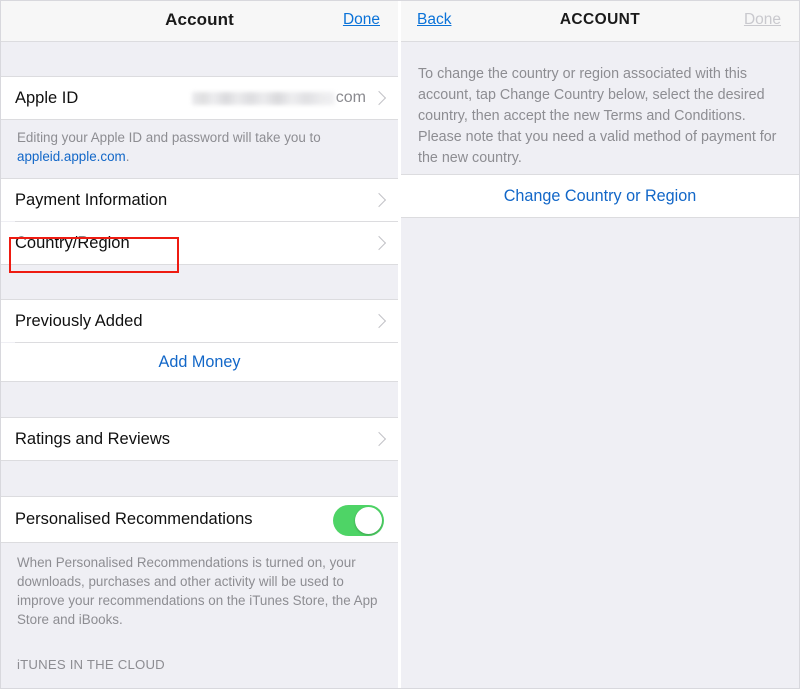 The height and width of the screenshot is (689, 800). Describe the element at coordinates (91, 664) in the screenshot. I see `itunes-in-the-cloud-label: iTUNES IN THE CLOUD` at that location.